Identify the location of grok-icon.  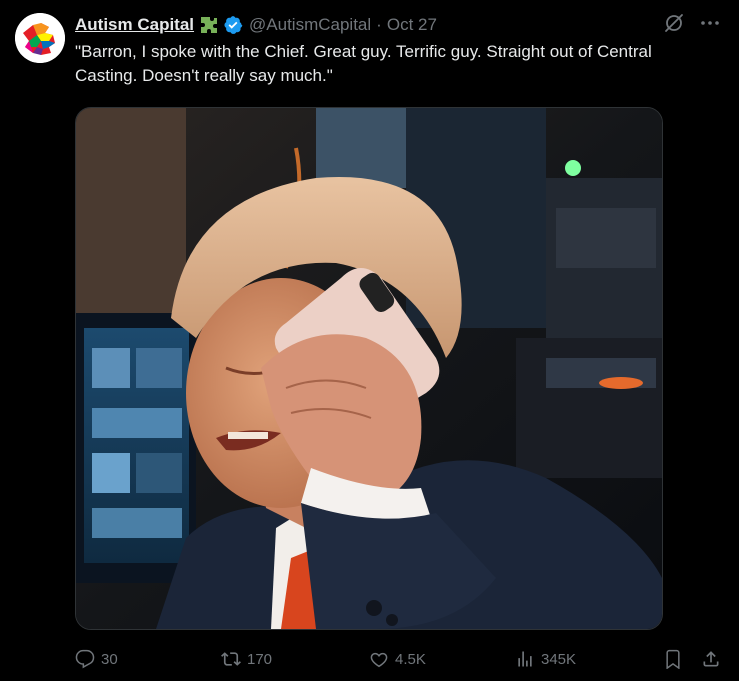
(674, 23).